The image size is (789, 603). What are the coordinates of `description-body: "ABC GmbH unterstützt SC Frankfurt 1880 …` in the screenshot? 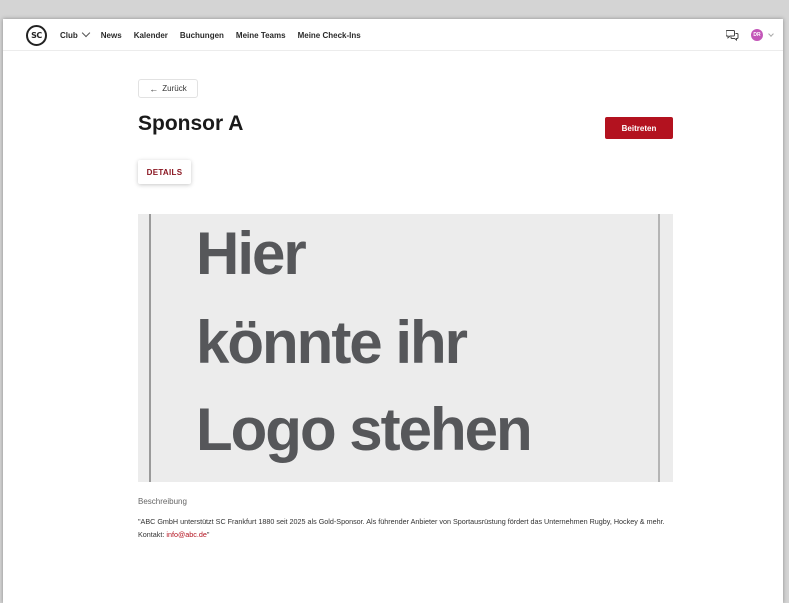 It's located at (401, 528).